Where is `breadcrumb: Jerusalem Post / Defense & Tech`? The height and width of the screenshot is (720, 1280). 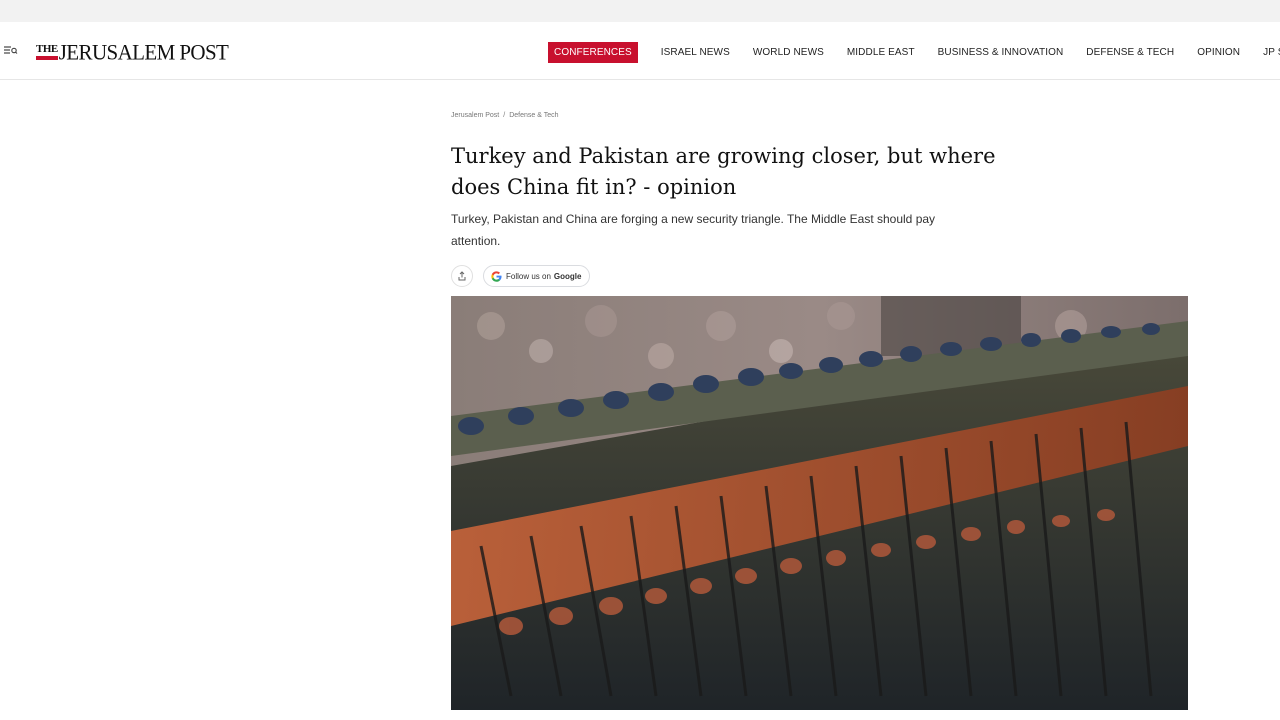
breadcrumb: Jerusalem Post / Defense & Tech is located at coordinates (505, 115).